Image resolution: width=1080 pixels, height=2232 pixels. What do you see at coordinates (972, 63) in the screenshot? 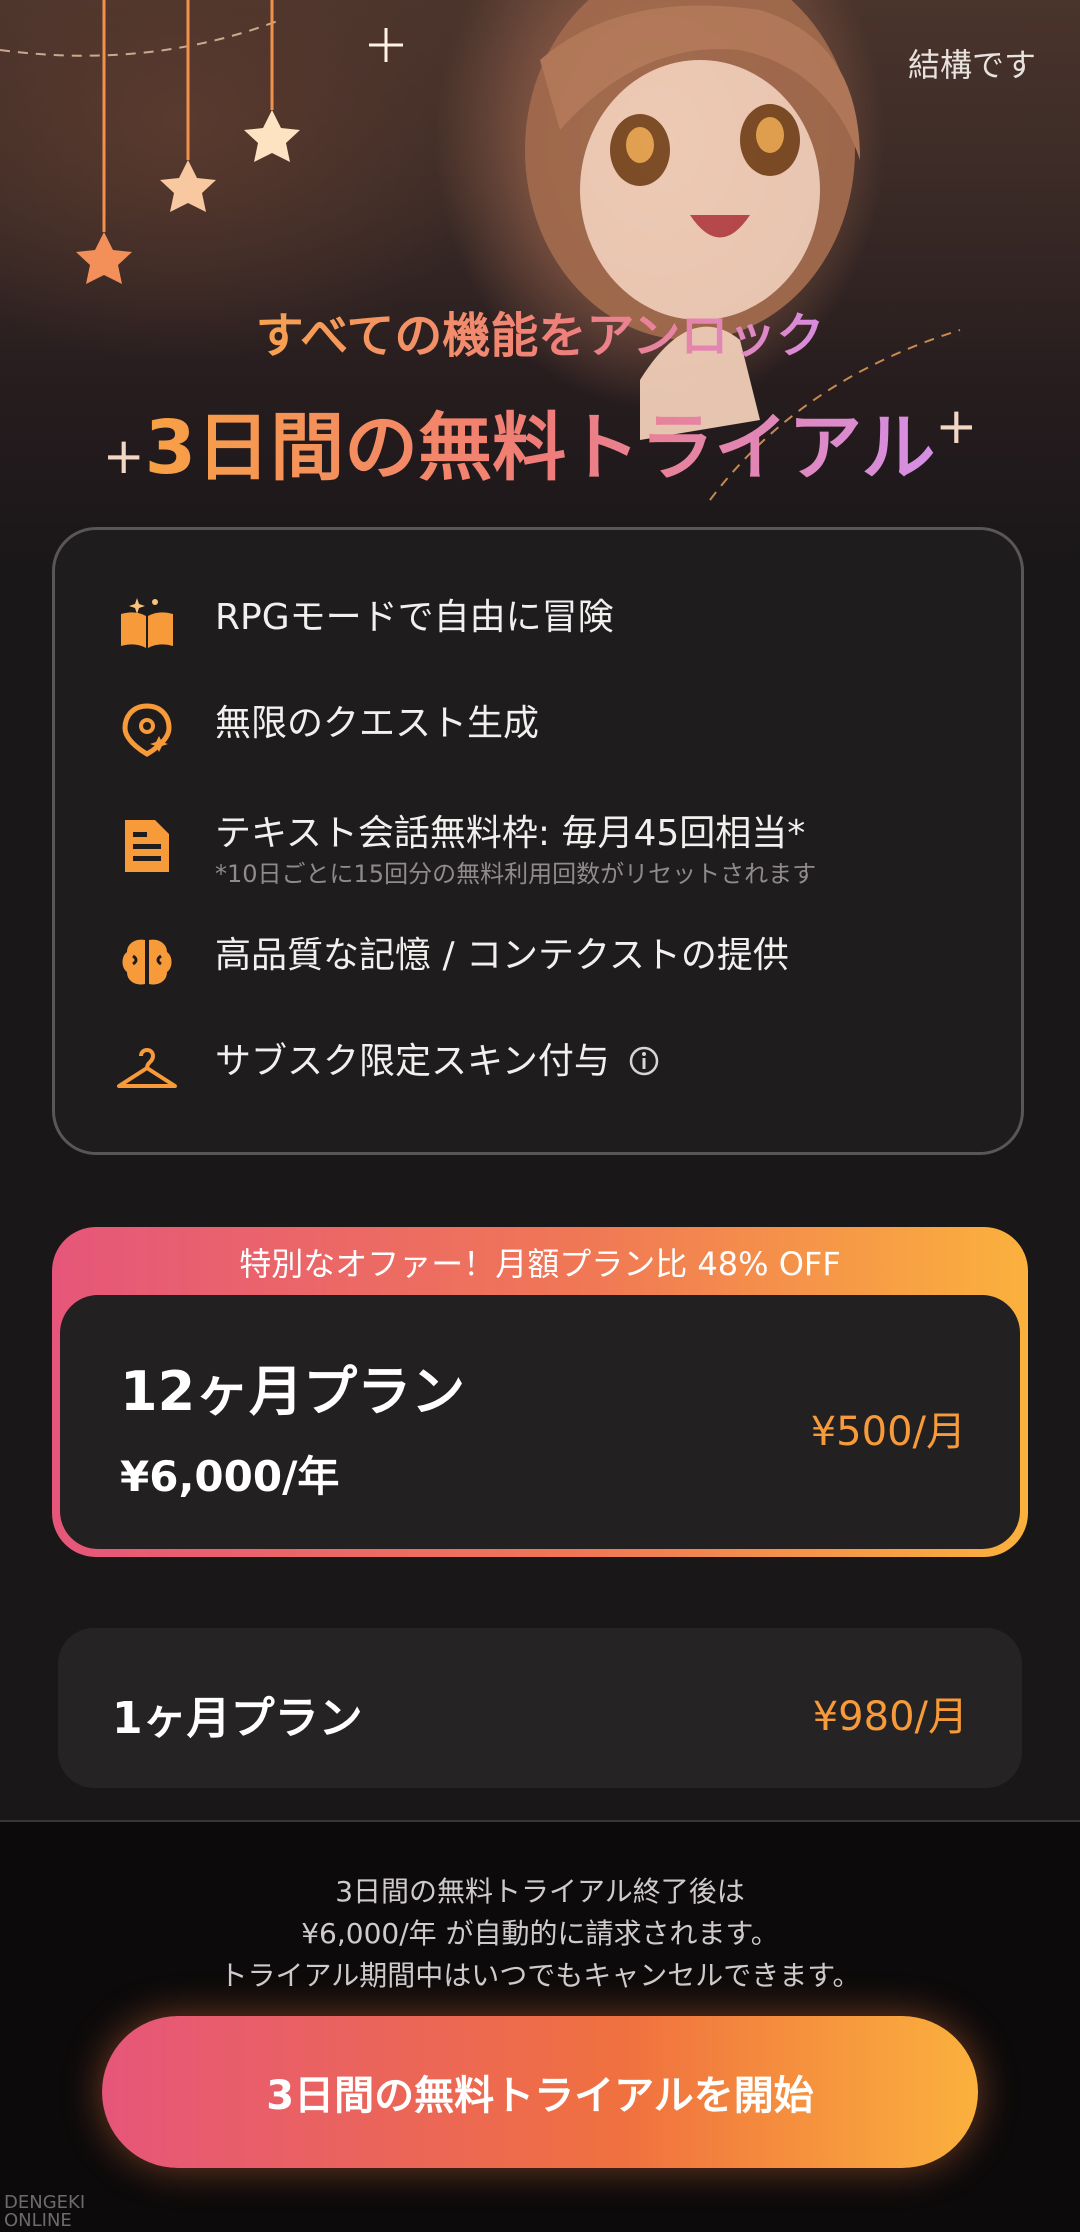
I see `skip-button: 結構です` at bounding box center [972, 63].